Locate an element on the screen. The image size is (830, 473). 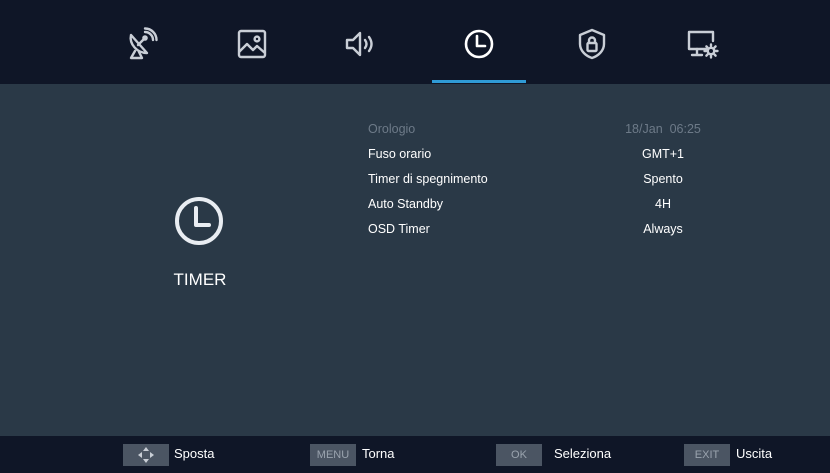
menu-value: 18/Jan 06:25 is located at coordinates (663, 129).